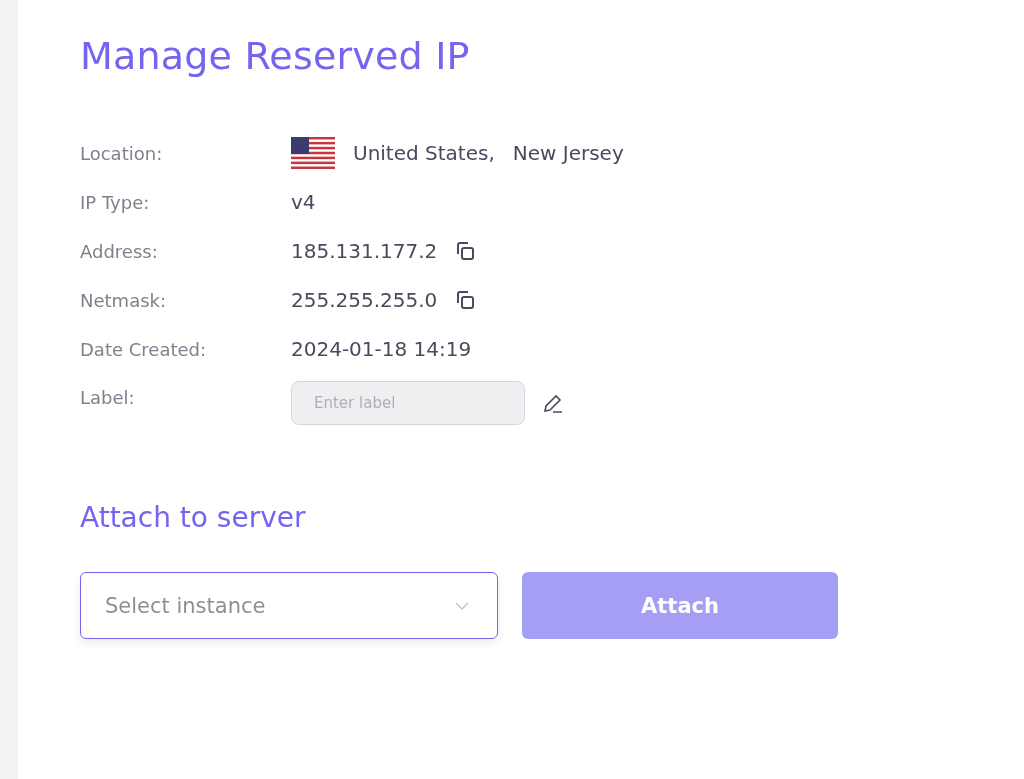 The image size is (1024, 779). Describe the element at coordinates (193, 517) in the screenshot. I see `section-heading: Attach to server` at that location.